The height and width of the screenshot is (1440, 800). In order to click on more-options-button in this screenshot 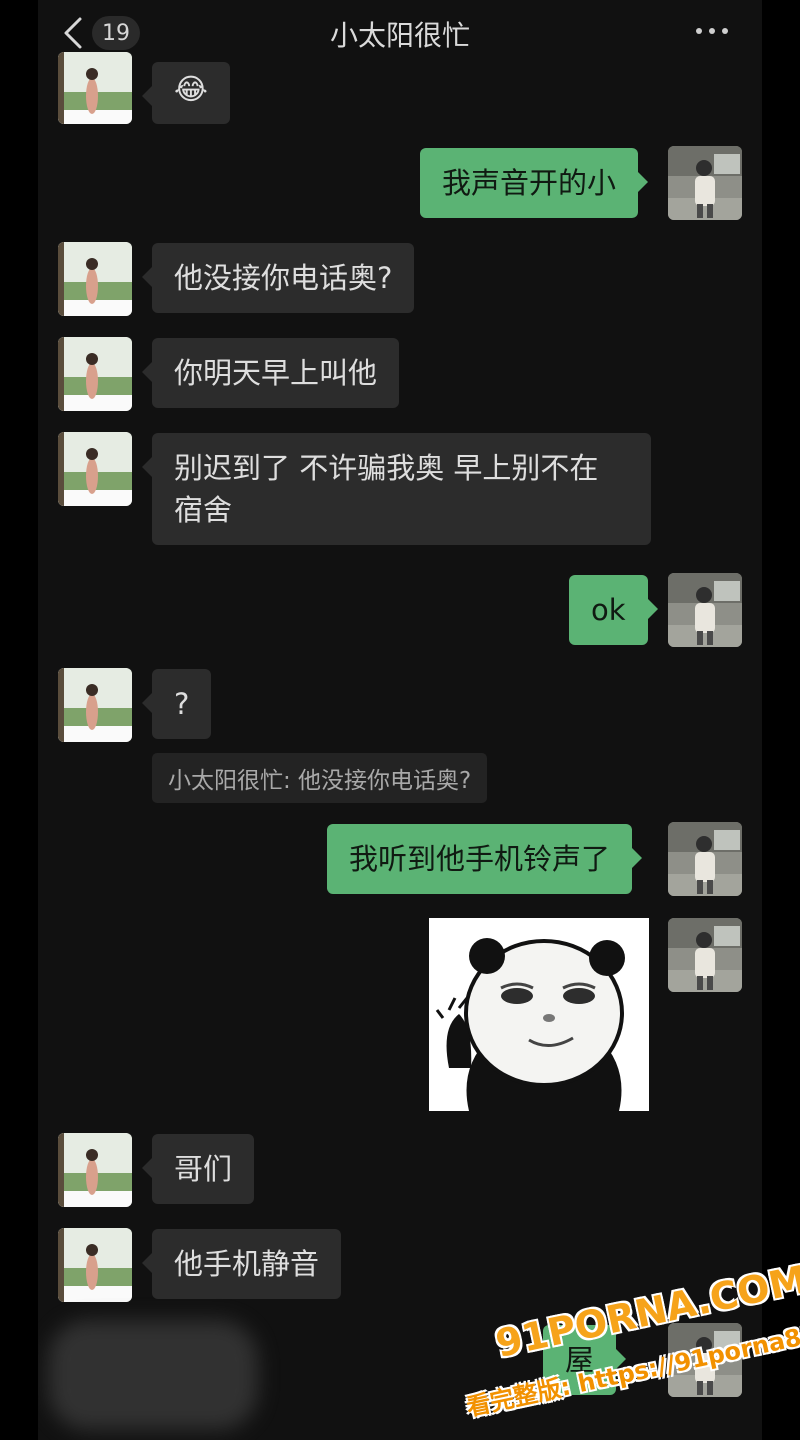, I will do `click(712, 31)`.